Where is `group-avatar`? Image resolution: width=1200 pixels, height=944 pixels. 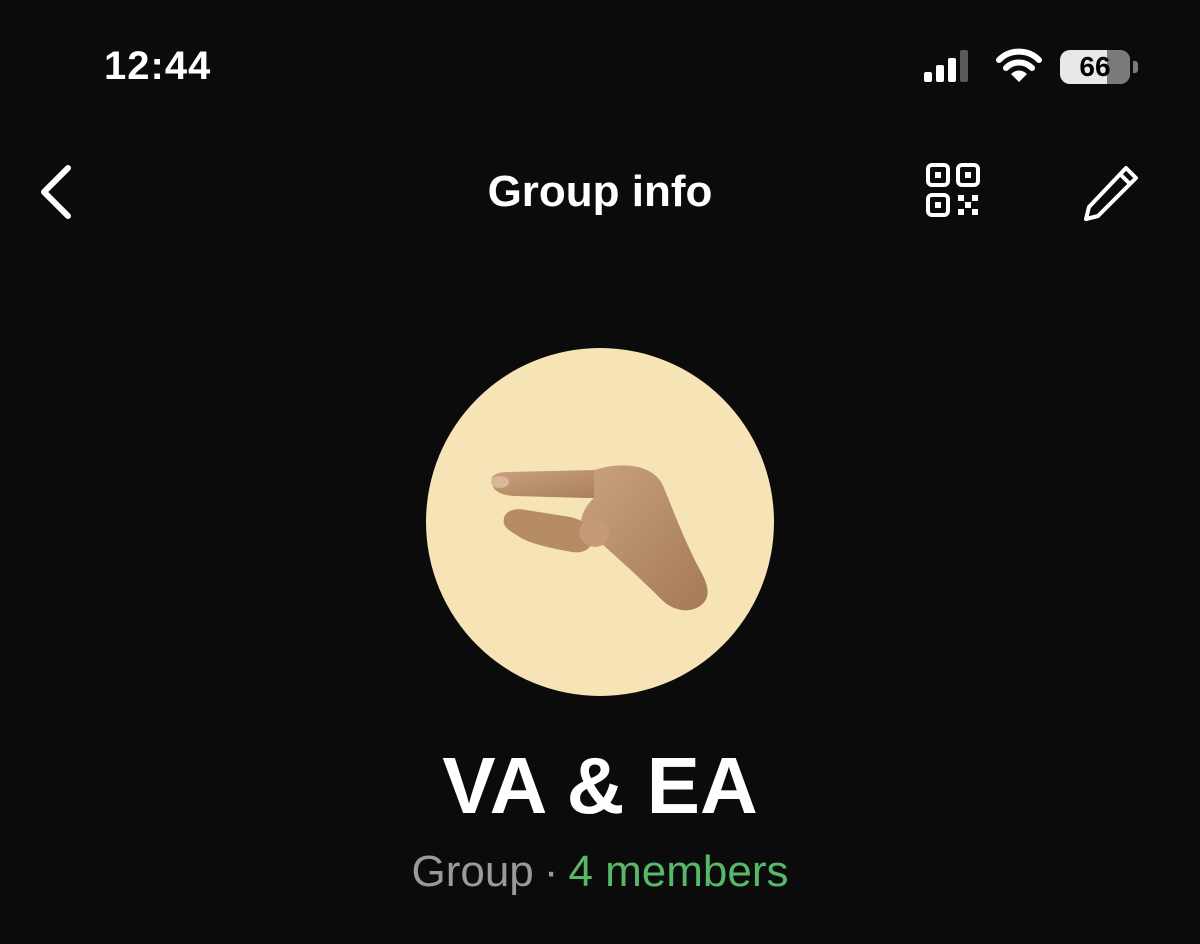
group-avatar is located at coordinates (600, 522).